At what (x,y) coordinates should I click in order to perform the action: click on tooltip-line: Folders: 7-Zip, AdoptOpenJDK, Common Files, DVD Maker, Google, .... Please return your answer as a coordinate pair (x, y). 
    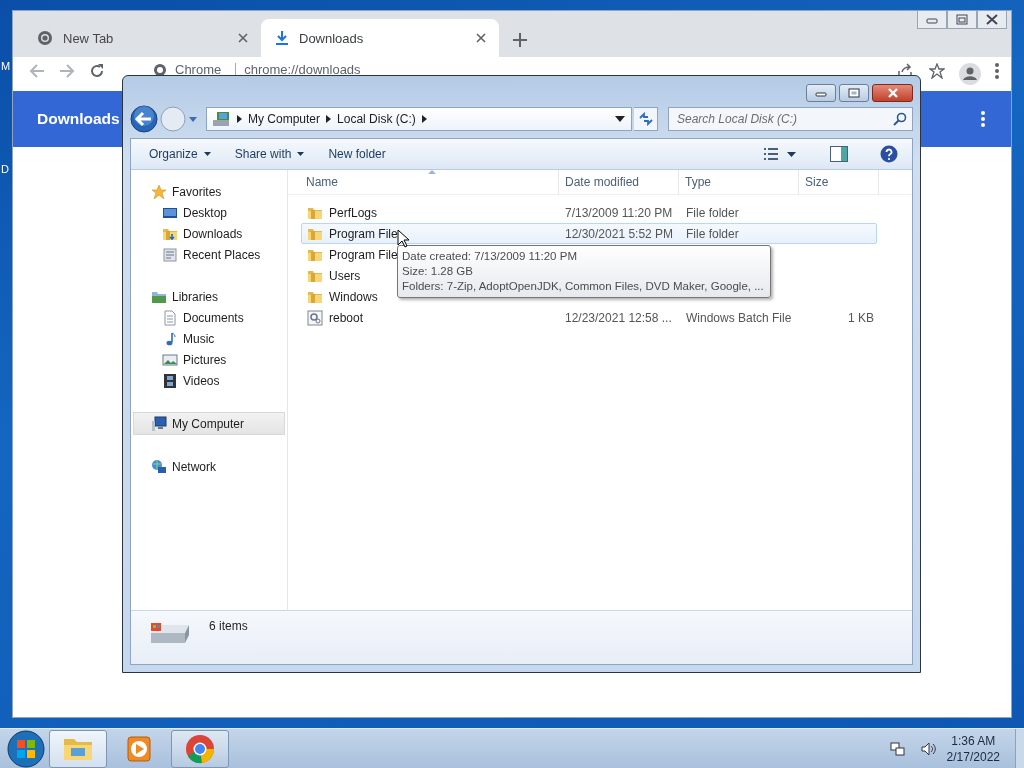
    Looking at the image, I should click on (583, 286).